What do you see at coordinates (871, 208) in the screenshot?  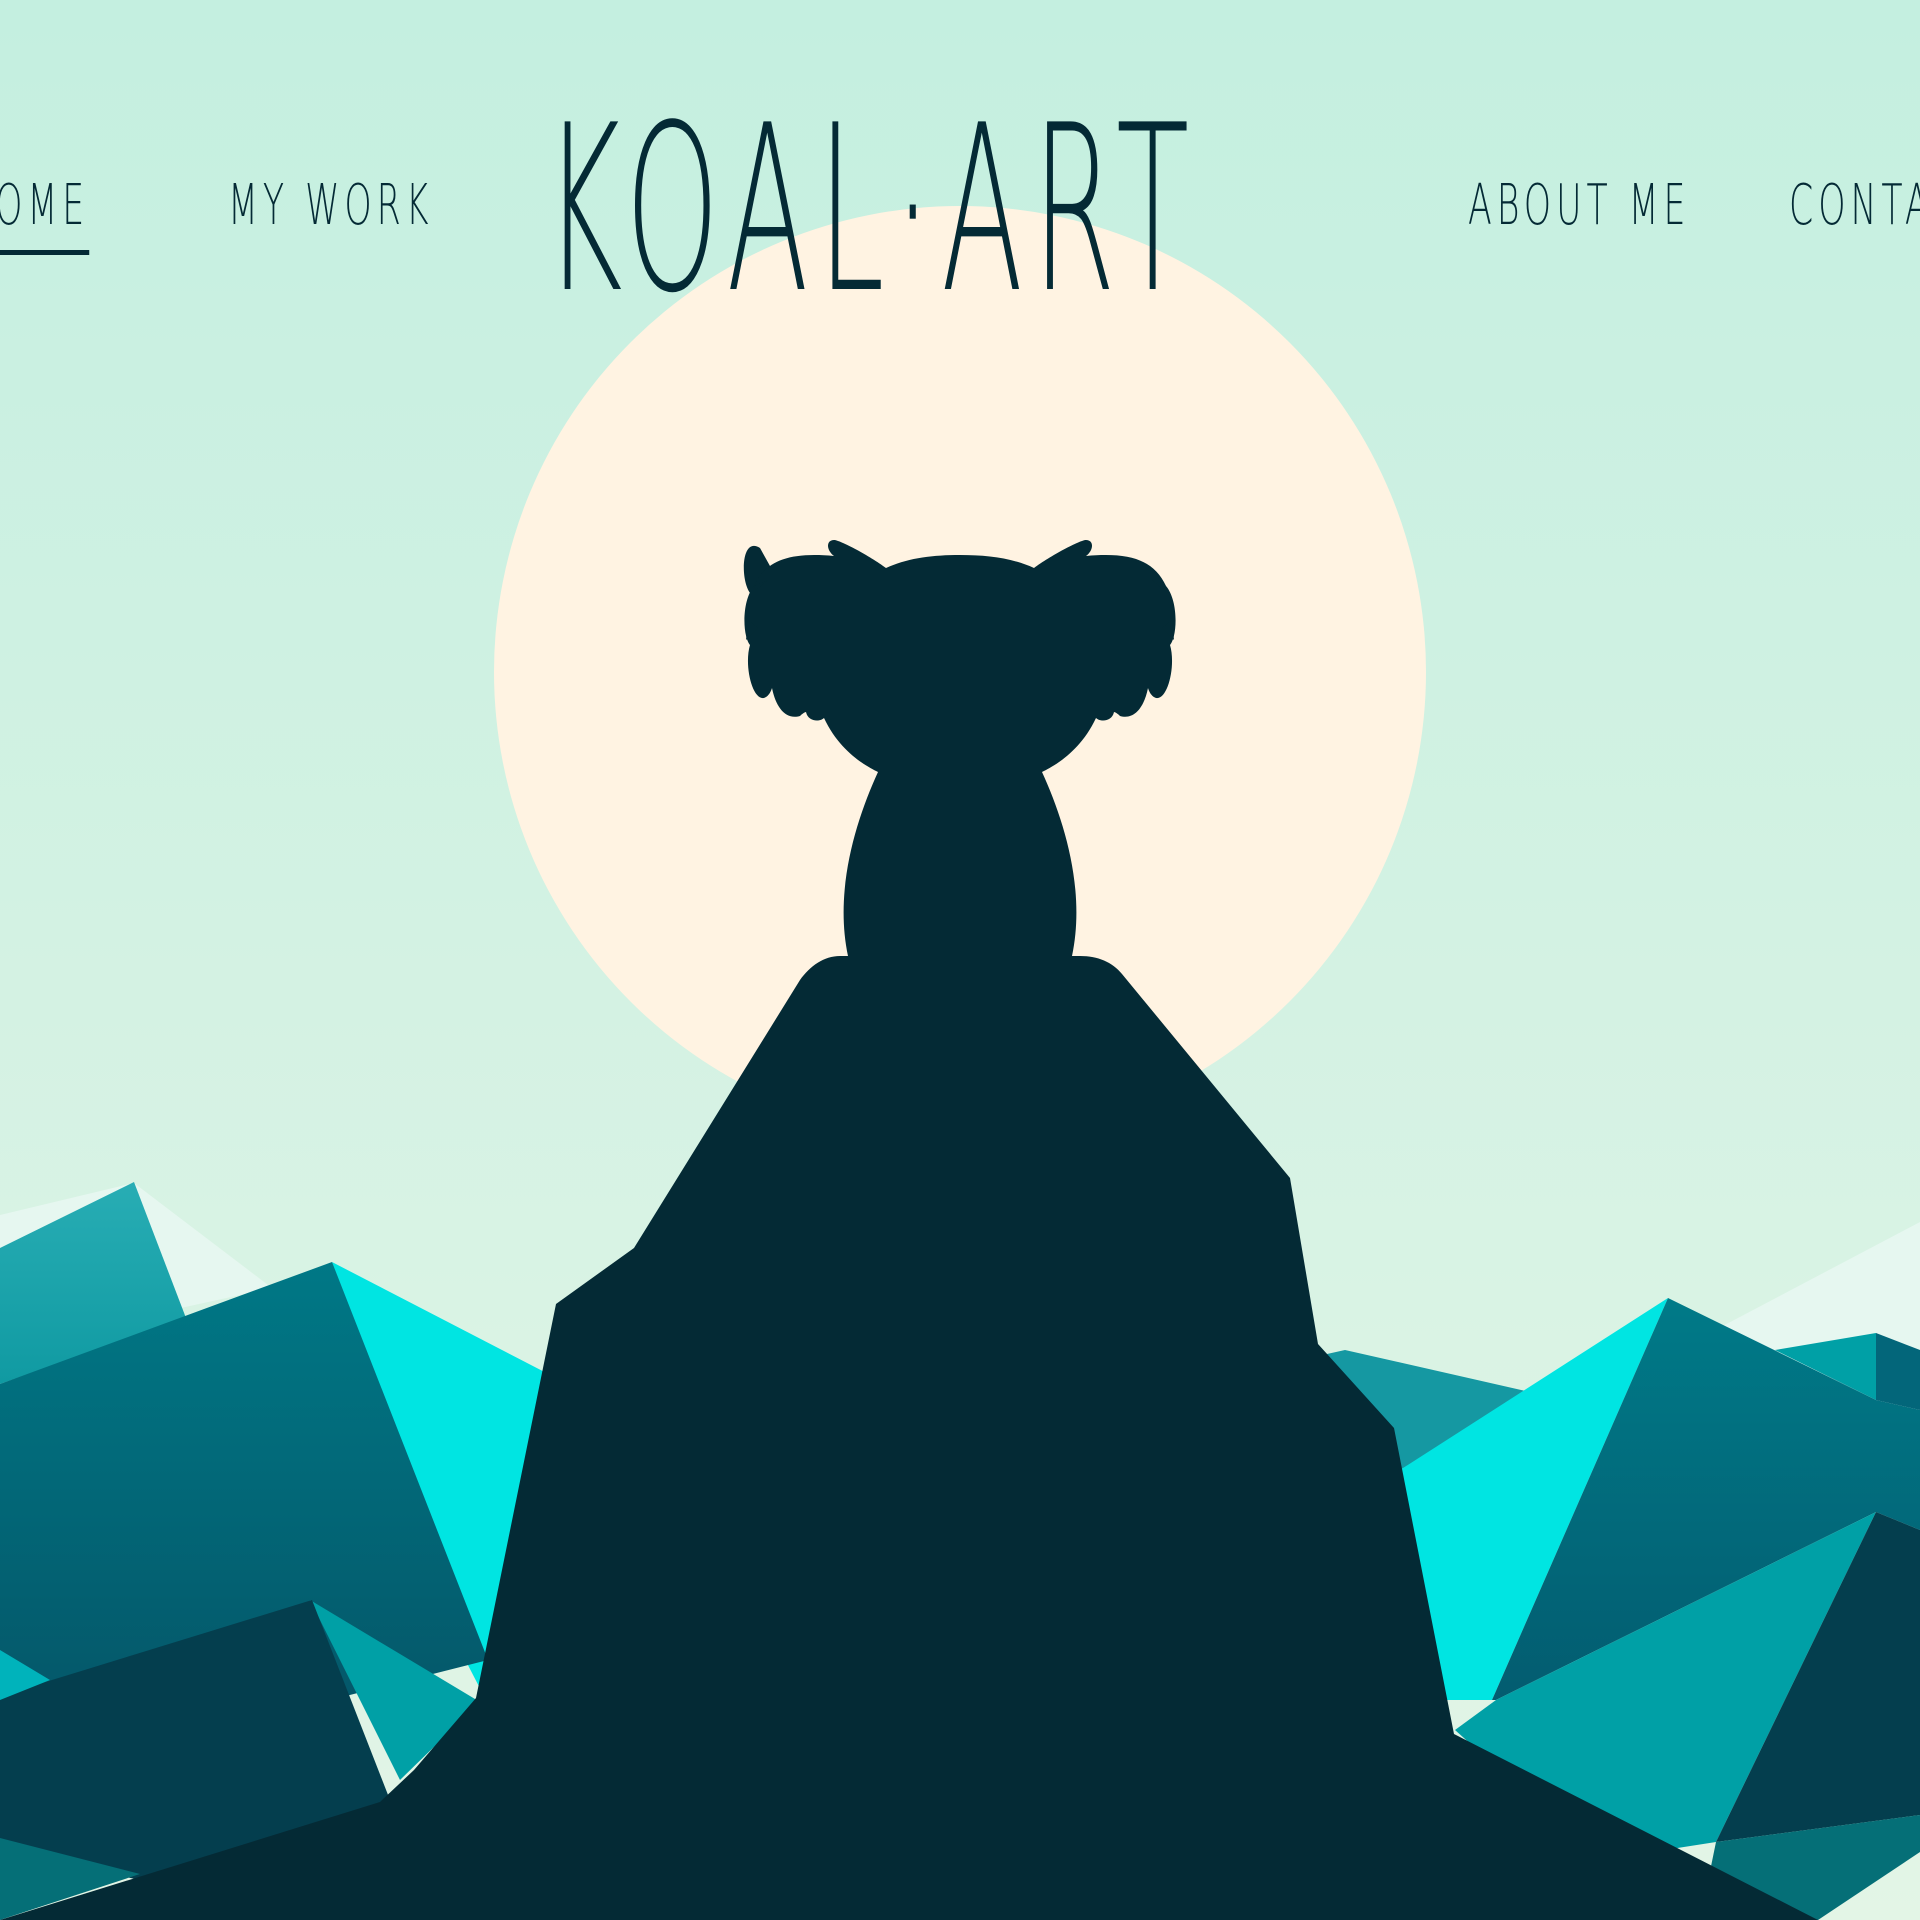 I see `brand-logo: KOAL·ART` at bounding box center [871, 208].